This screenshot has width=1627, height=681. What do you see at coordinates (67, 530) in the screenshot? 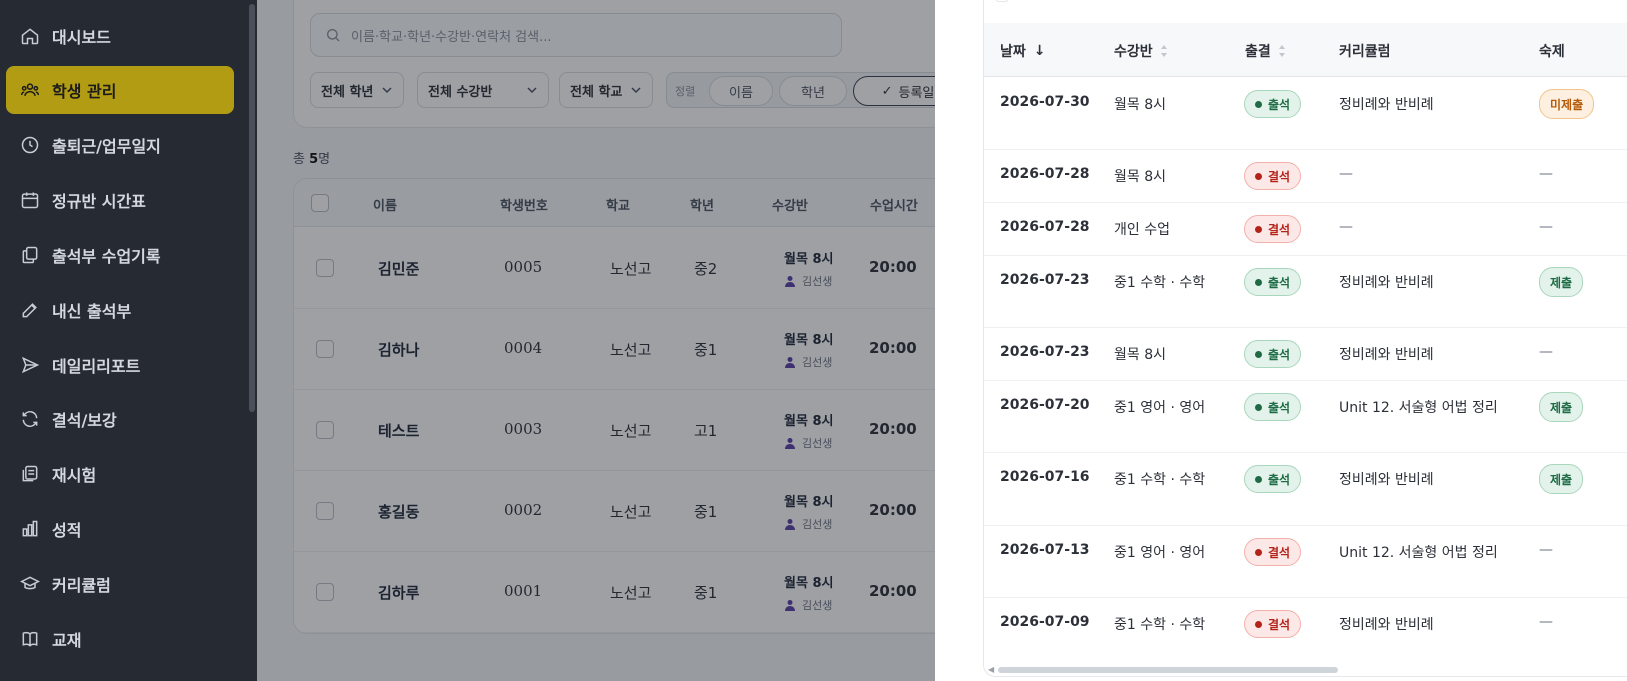
I see `sidebar-item-label: 성적` at bounding box center [67, 530].